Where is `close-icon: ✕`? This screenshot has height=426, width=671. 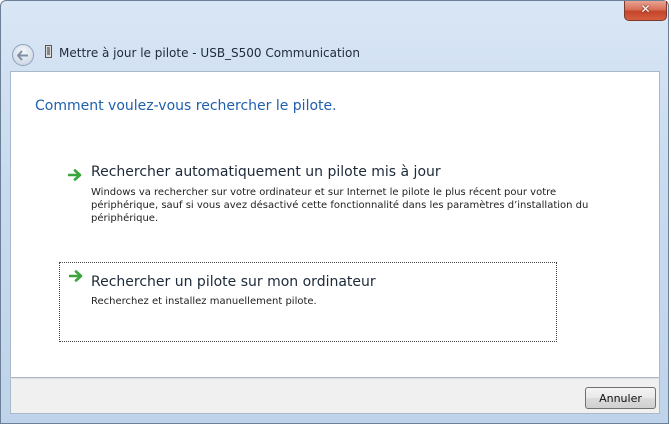
close-icon: ✕ is located at coordinates (645, 9).